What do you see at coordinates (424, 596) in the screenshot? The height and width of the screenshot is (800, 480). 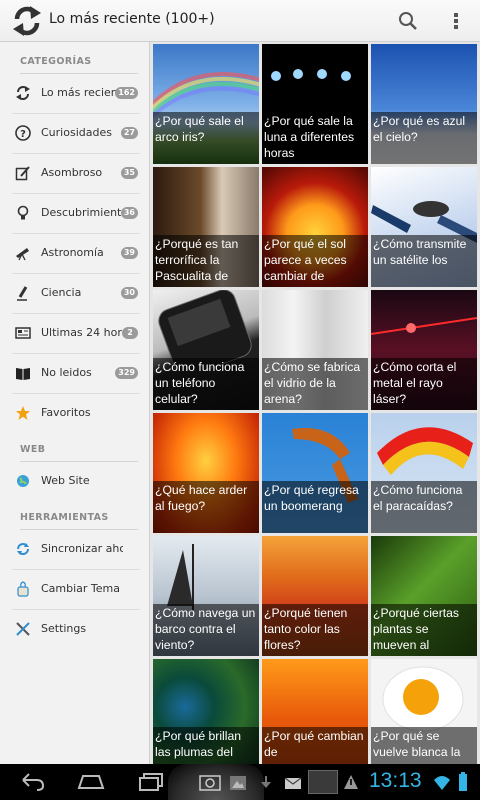 I see `article-tile: ¿Porqué ciertas plantas se mueven al` at bounding box center [424, 596].